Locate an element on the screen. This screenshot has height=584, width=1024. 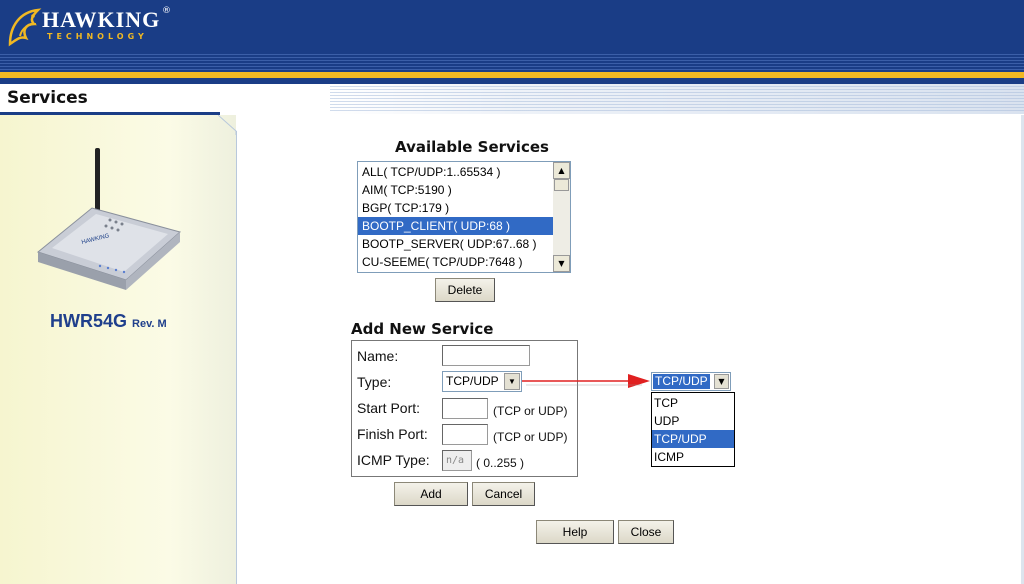
type-label: Type: is located at coordinates (374, 382).